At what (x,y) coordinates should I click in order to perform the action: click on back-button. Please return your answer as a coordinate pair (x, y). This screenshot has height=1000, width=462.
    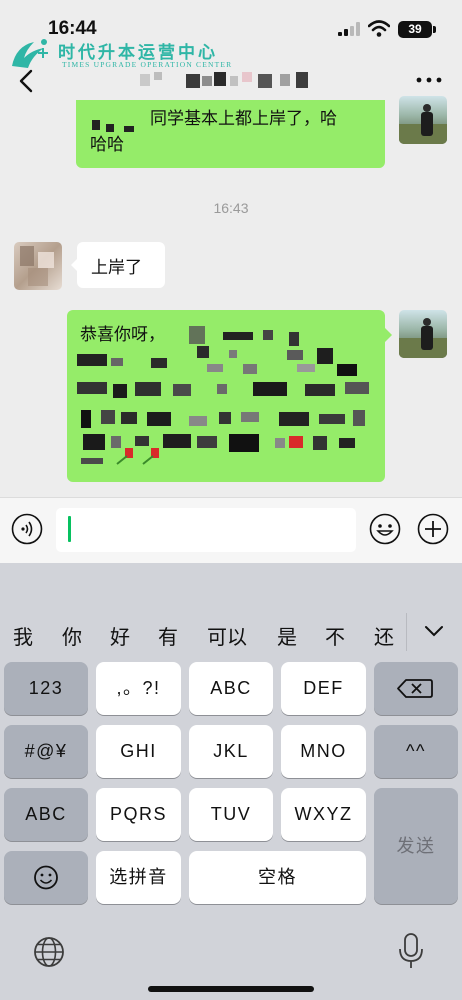
    Looking at the image, I should click on (27, 81).